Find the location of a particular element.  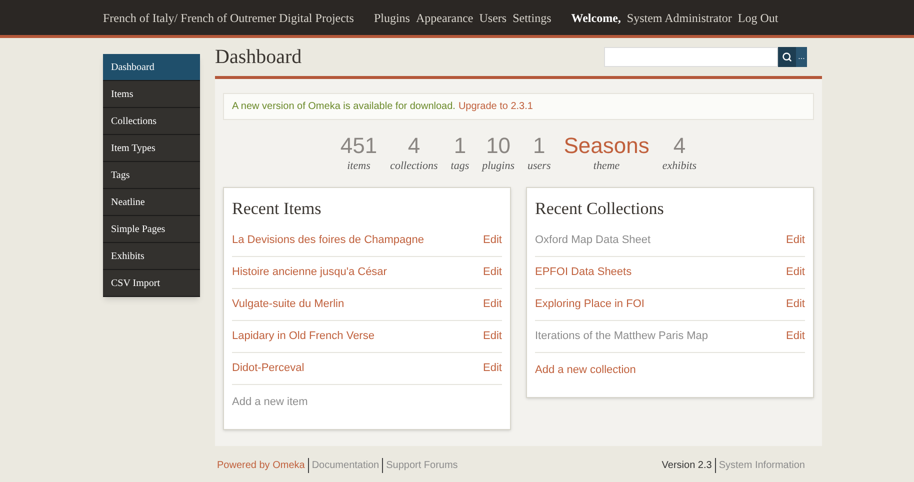

stat-label: theme is located at coordinates (606, 166).